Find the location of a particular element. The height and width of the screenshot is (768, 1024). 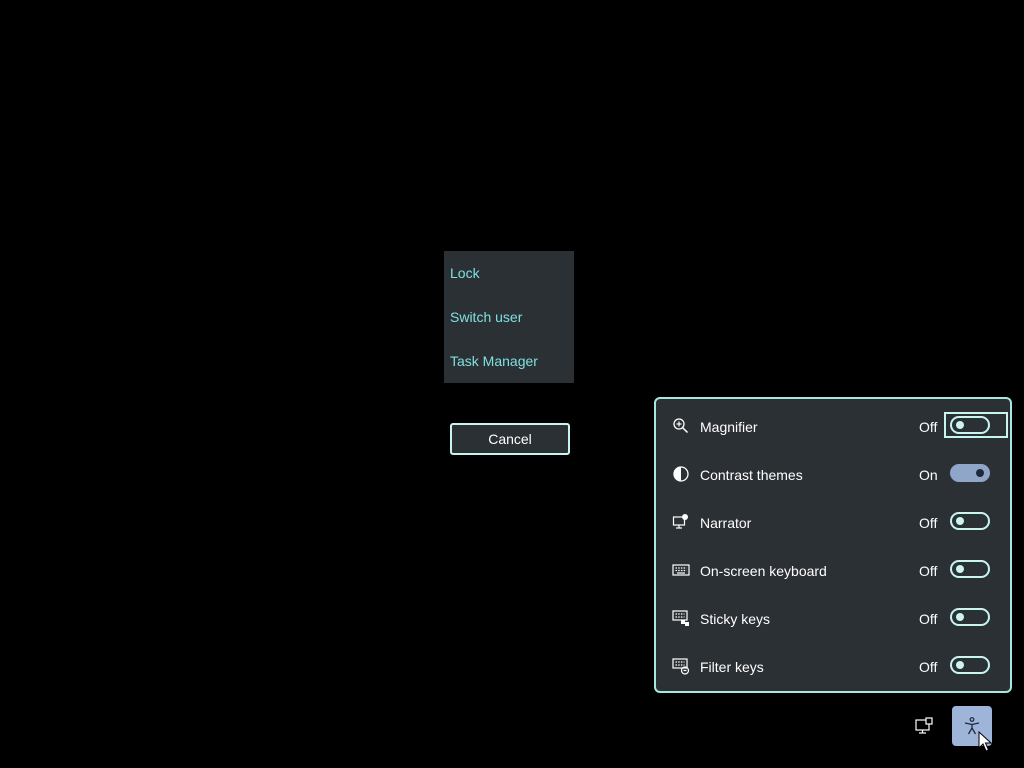

narrator-state: Off is located at coordinates (928, 523).